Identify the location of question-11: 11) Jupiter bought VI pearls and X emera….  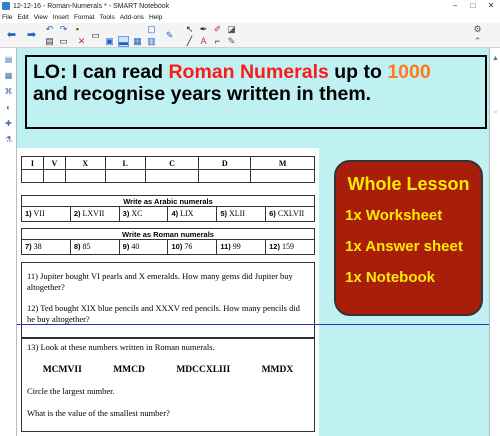
(160, 281).